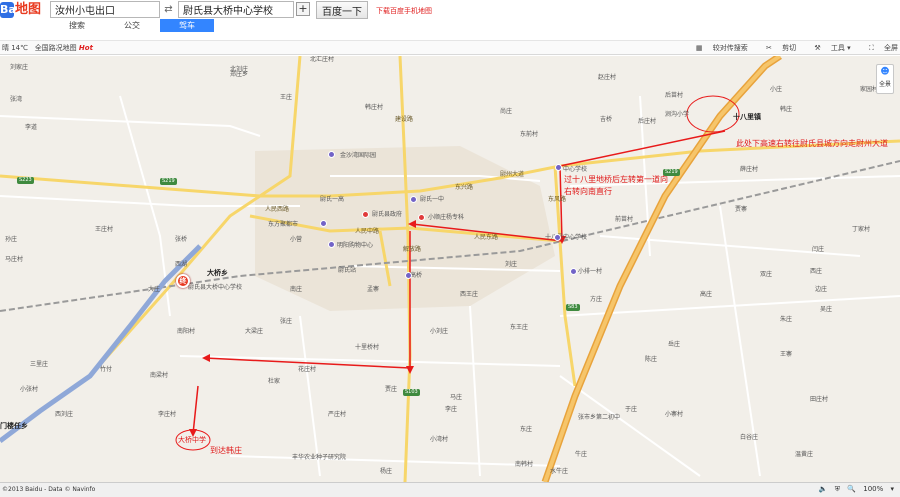 The width and height of the screenshot is (900, 497). Describe the element at coordinates (187, 25) in the screenshot. I see `tab-drive: 驾车` at that location.